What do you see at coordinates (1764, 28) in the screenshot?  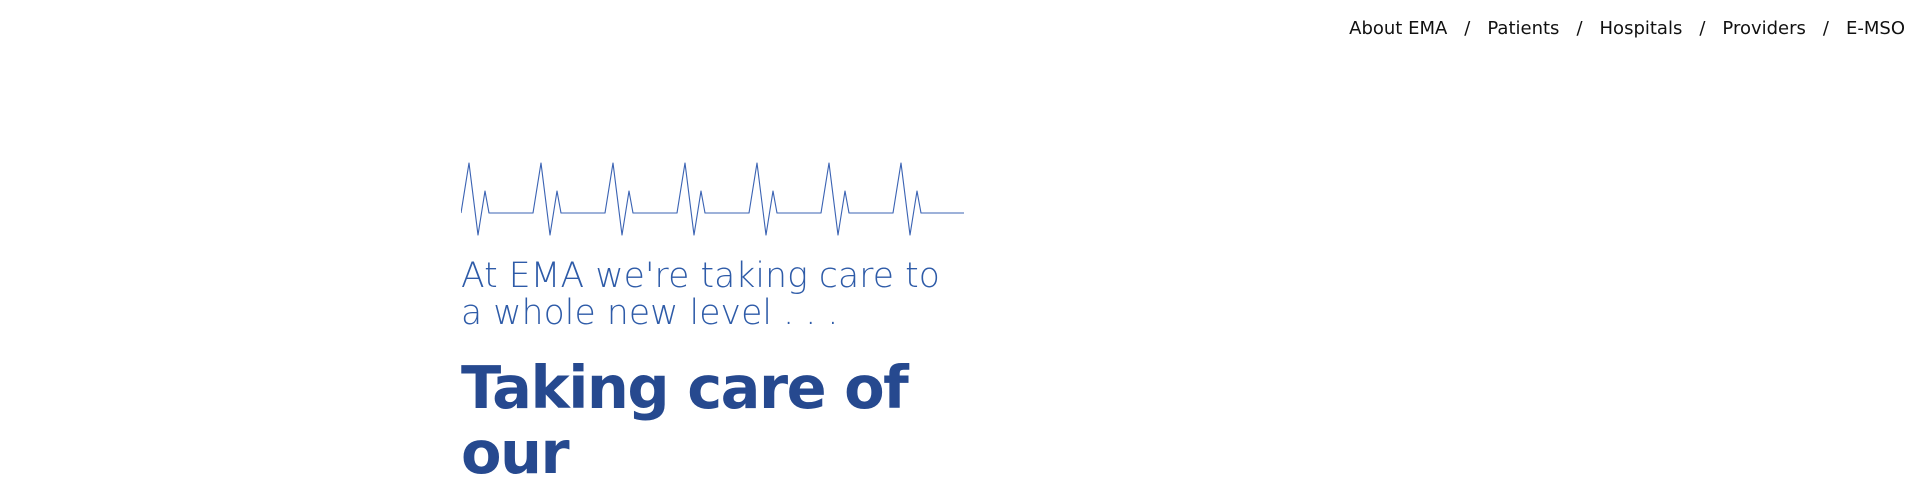 I see `nav-item-providers: Providers` at bounding box center [1764, 28].